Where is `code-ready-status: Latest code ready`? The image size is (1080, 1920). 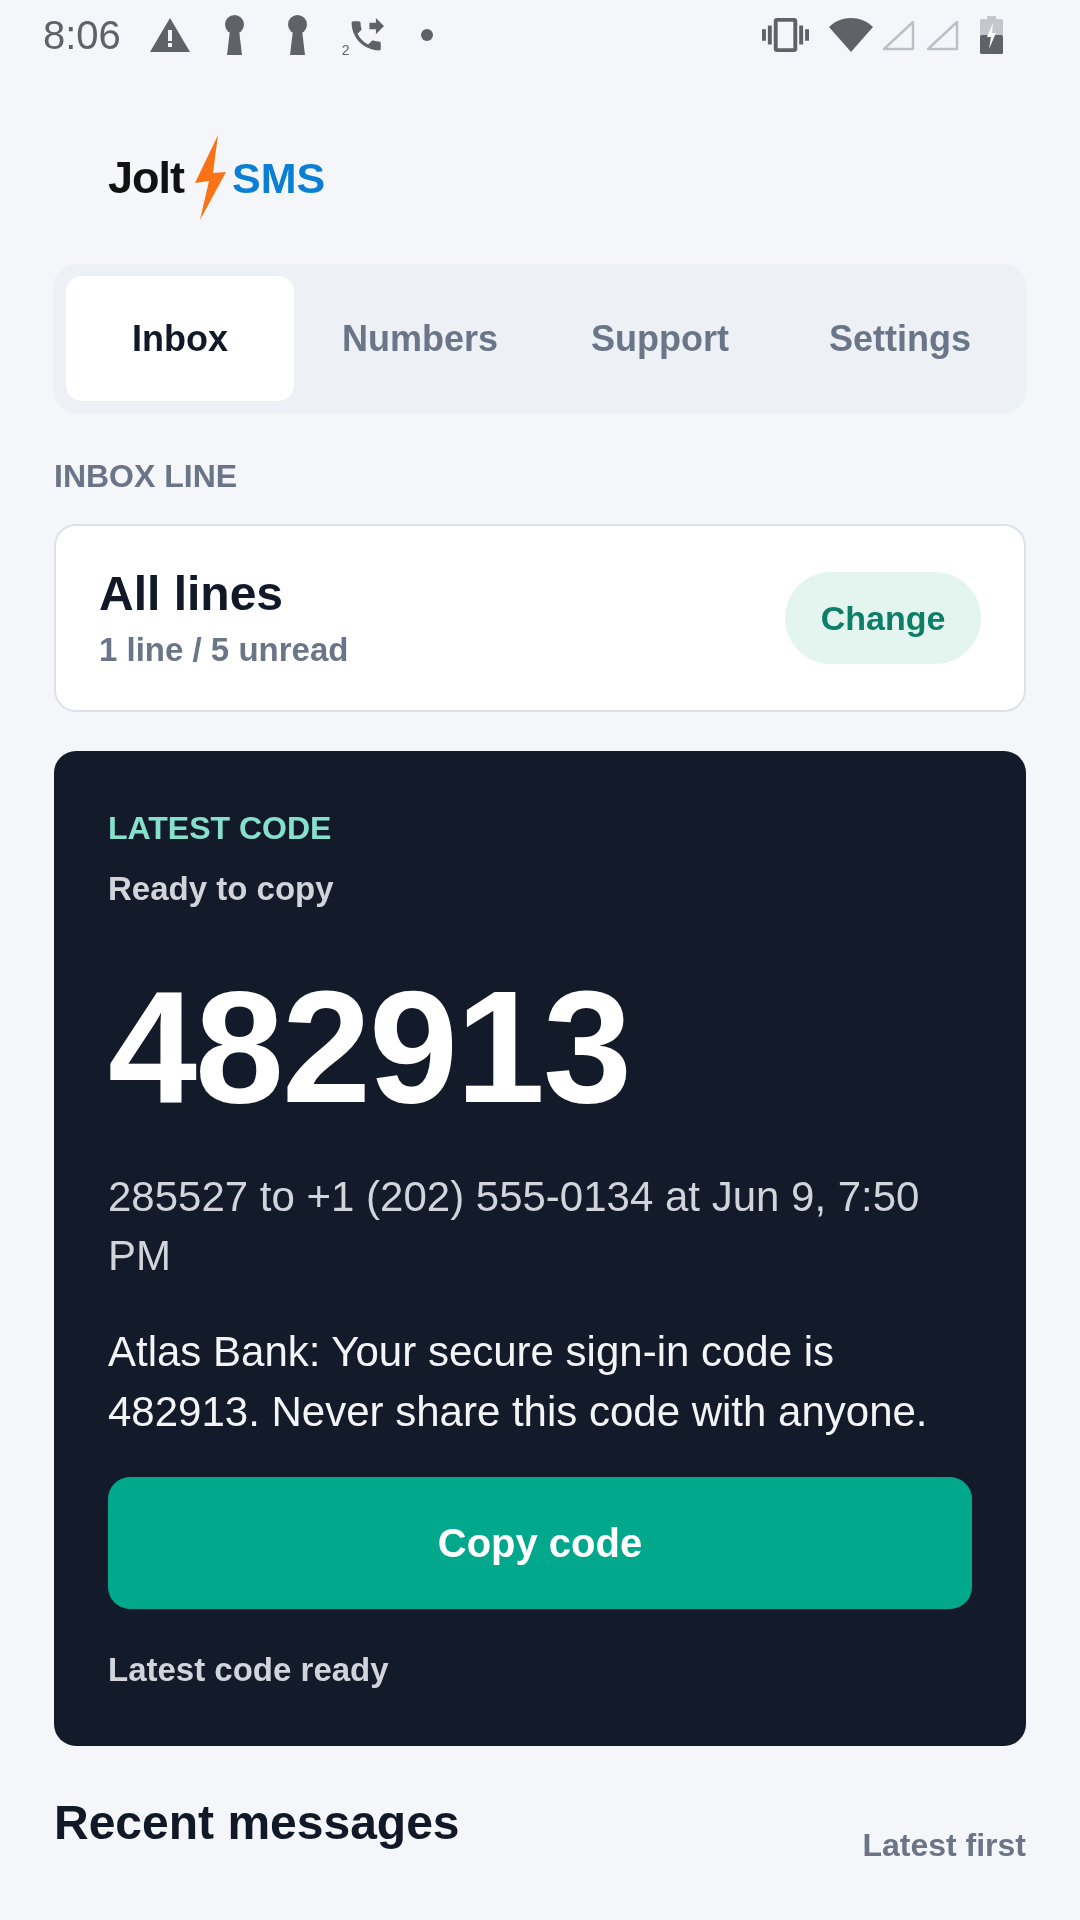 code-ready-status: Latest code ready is located at coordinates (249, 1670).